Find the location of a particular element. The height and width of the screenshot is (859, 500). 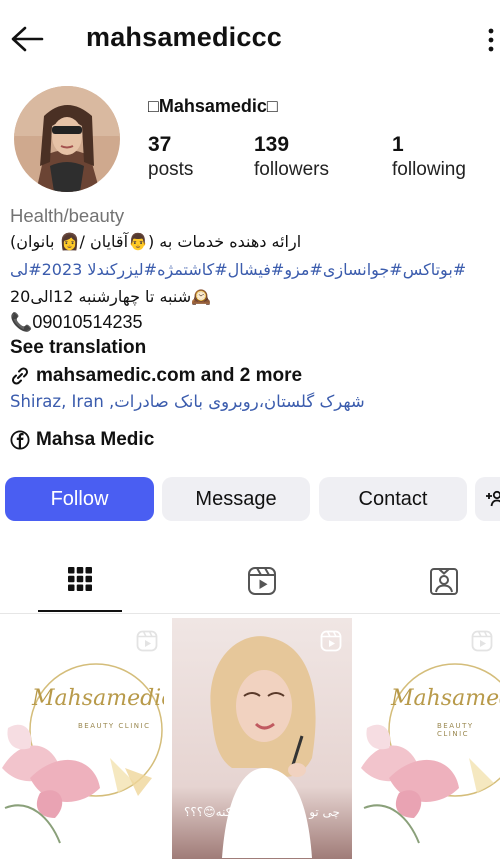

following-count-value: 1 is located at coordinates (398, 144).